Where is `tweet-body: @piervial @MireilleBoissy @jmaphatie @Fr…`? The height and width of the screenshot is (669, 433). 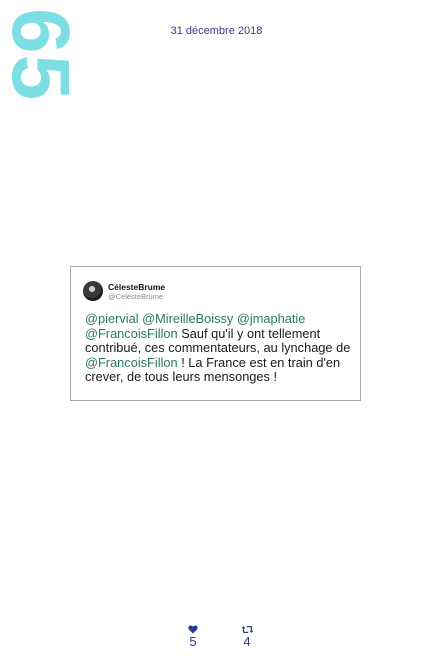
tweet-body: @piervial @MireilleBoissy @jmaphatie @Fr… is located at coordinates (220, 348).